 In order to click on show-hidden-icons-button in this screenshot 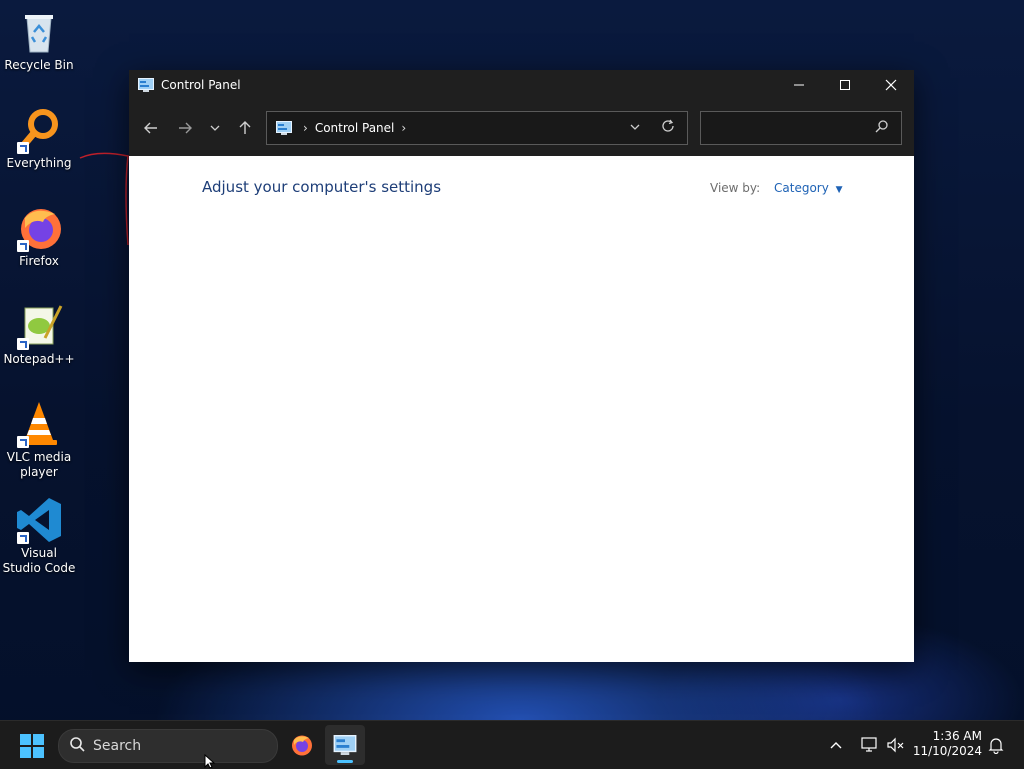, I will do `click(836, 745)`.